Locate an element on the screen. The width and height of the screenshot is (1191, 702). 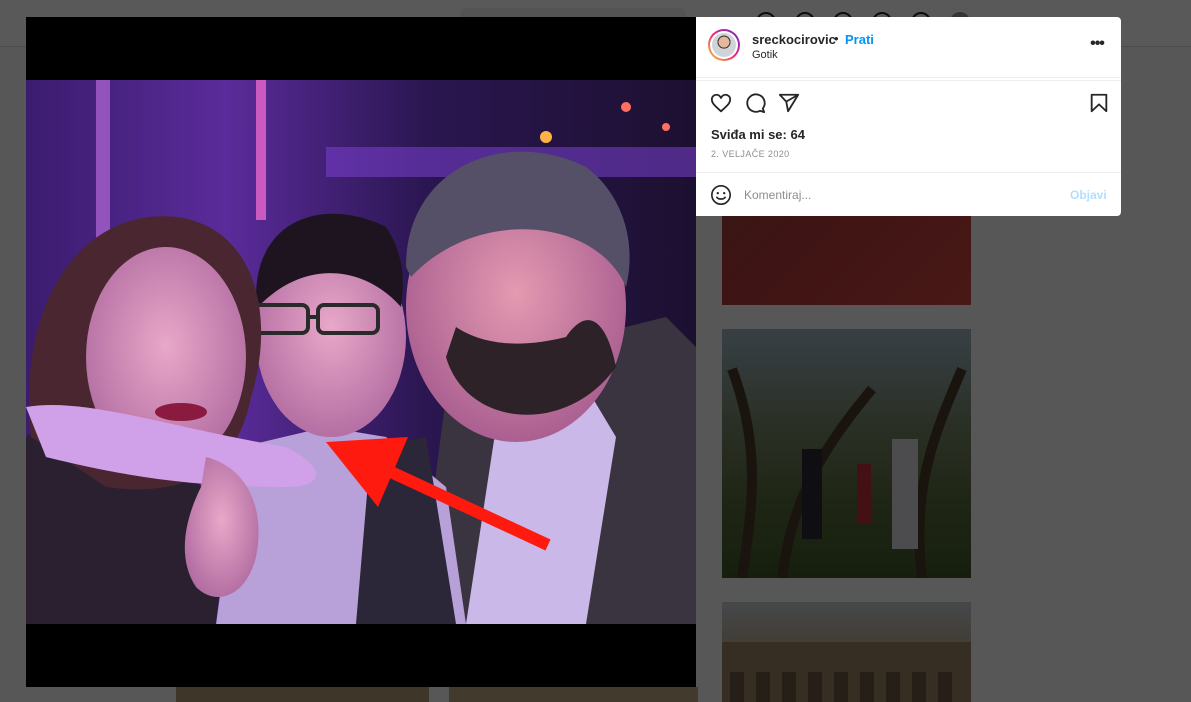
username-link: sreckocirovic is located at coordinates (794, 39).